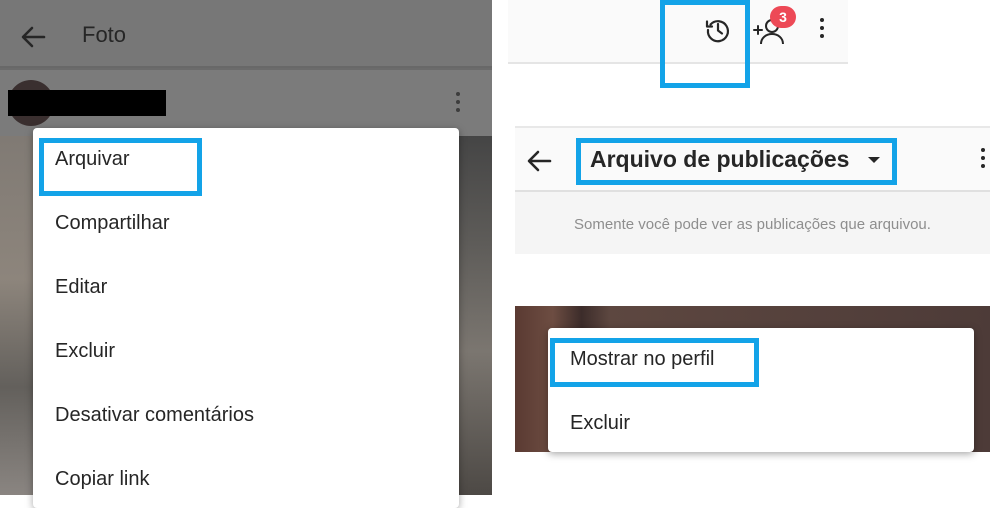 The height and width of the screenshot is (508, 990). I want to click on post-photo-right-edge, so click(475, 315).